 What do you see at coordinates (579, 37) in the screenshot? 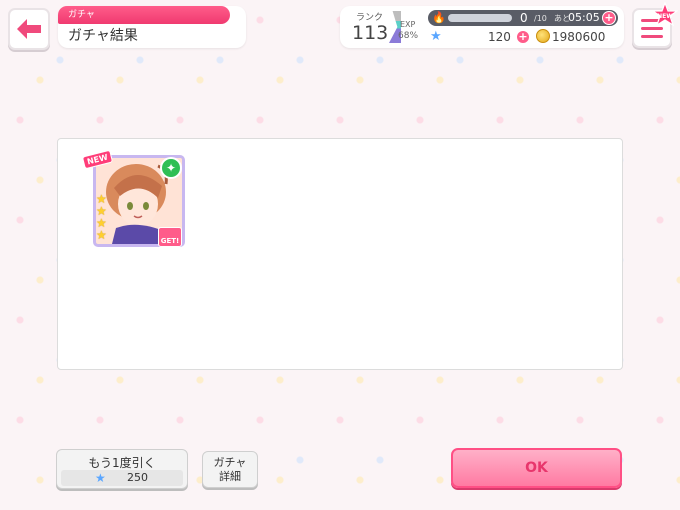
I see `coin-count: 1980600` at bounding box center [579, 37].